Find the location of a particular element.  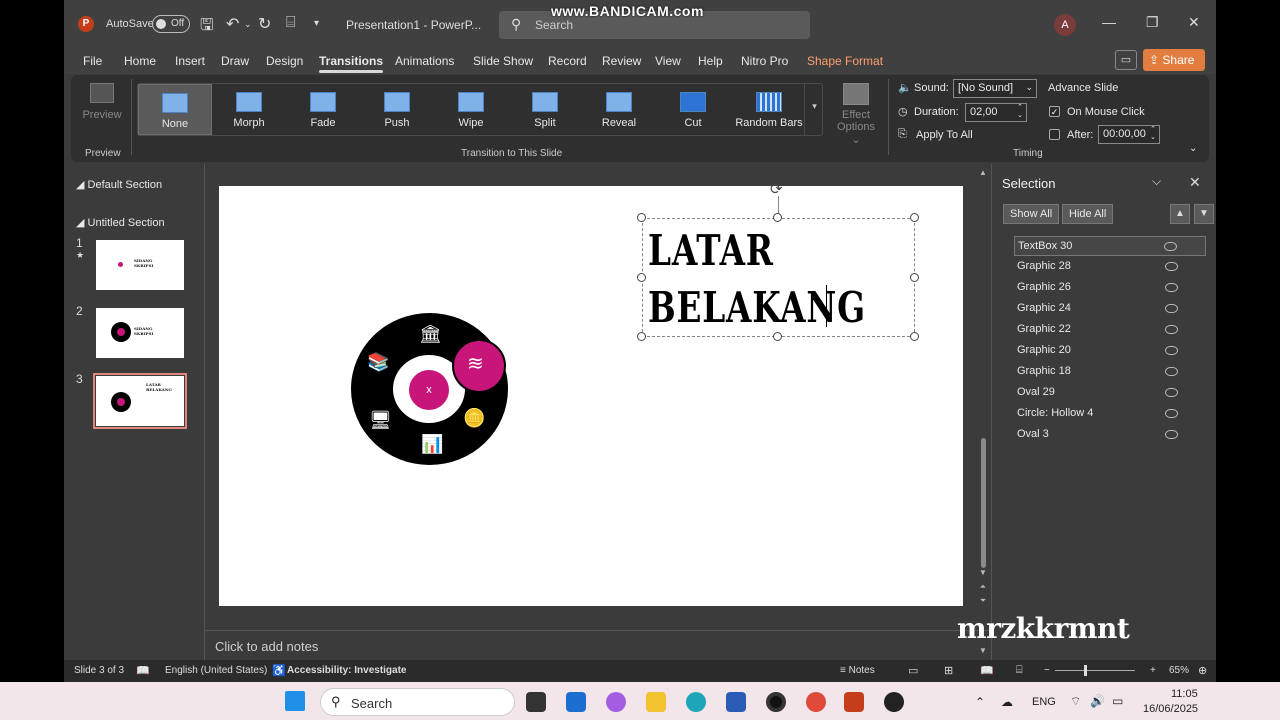

tab-review: Review is located at coordinates (621, 61).